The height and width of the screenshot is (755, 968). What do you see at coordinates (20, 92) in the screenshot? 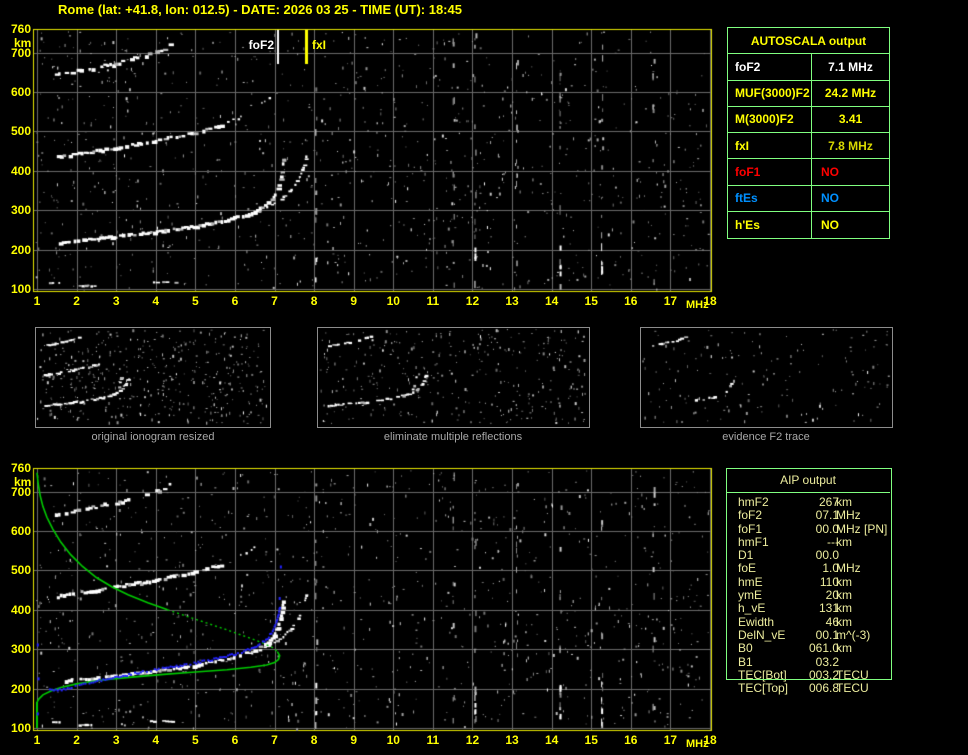
I see `top-plot-y-tick-label: 600` at bounding box center [20, 92].